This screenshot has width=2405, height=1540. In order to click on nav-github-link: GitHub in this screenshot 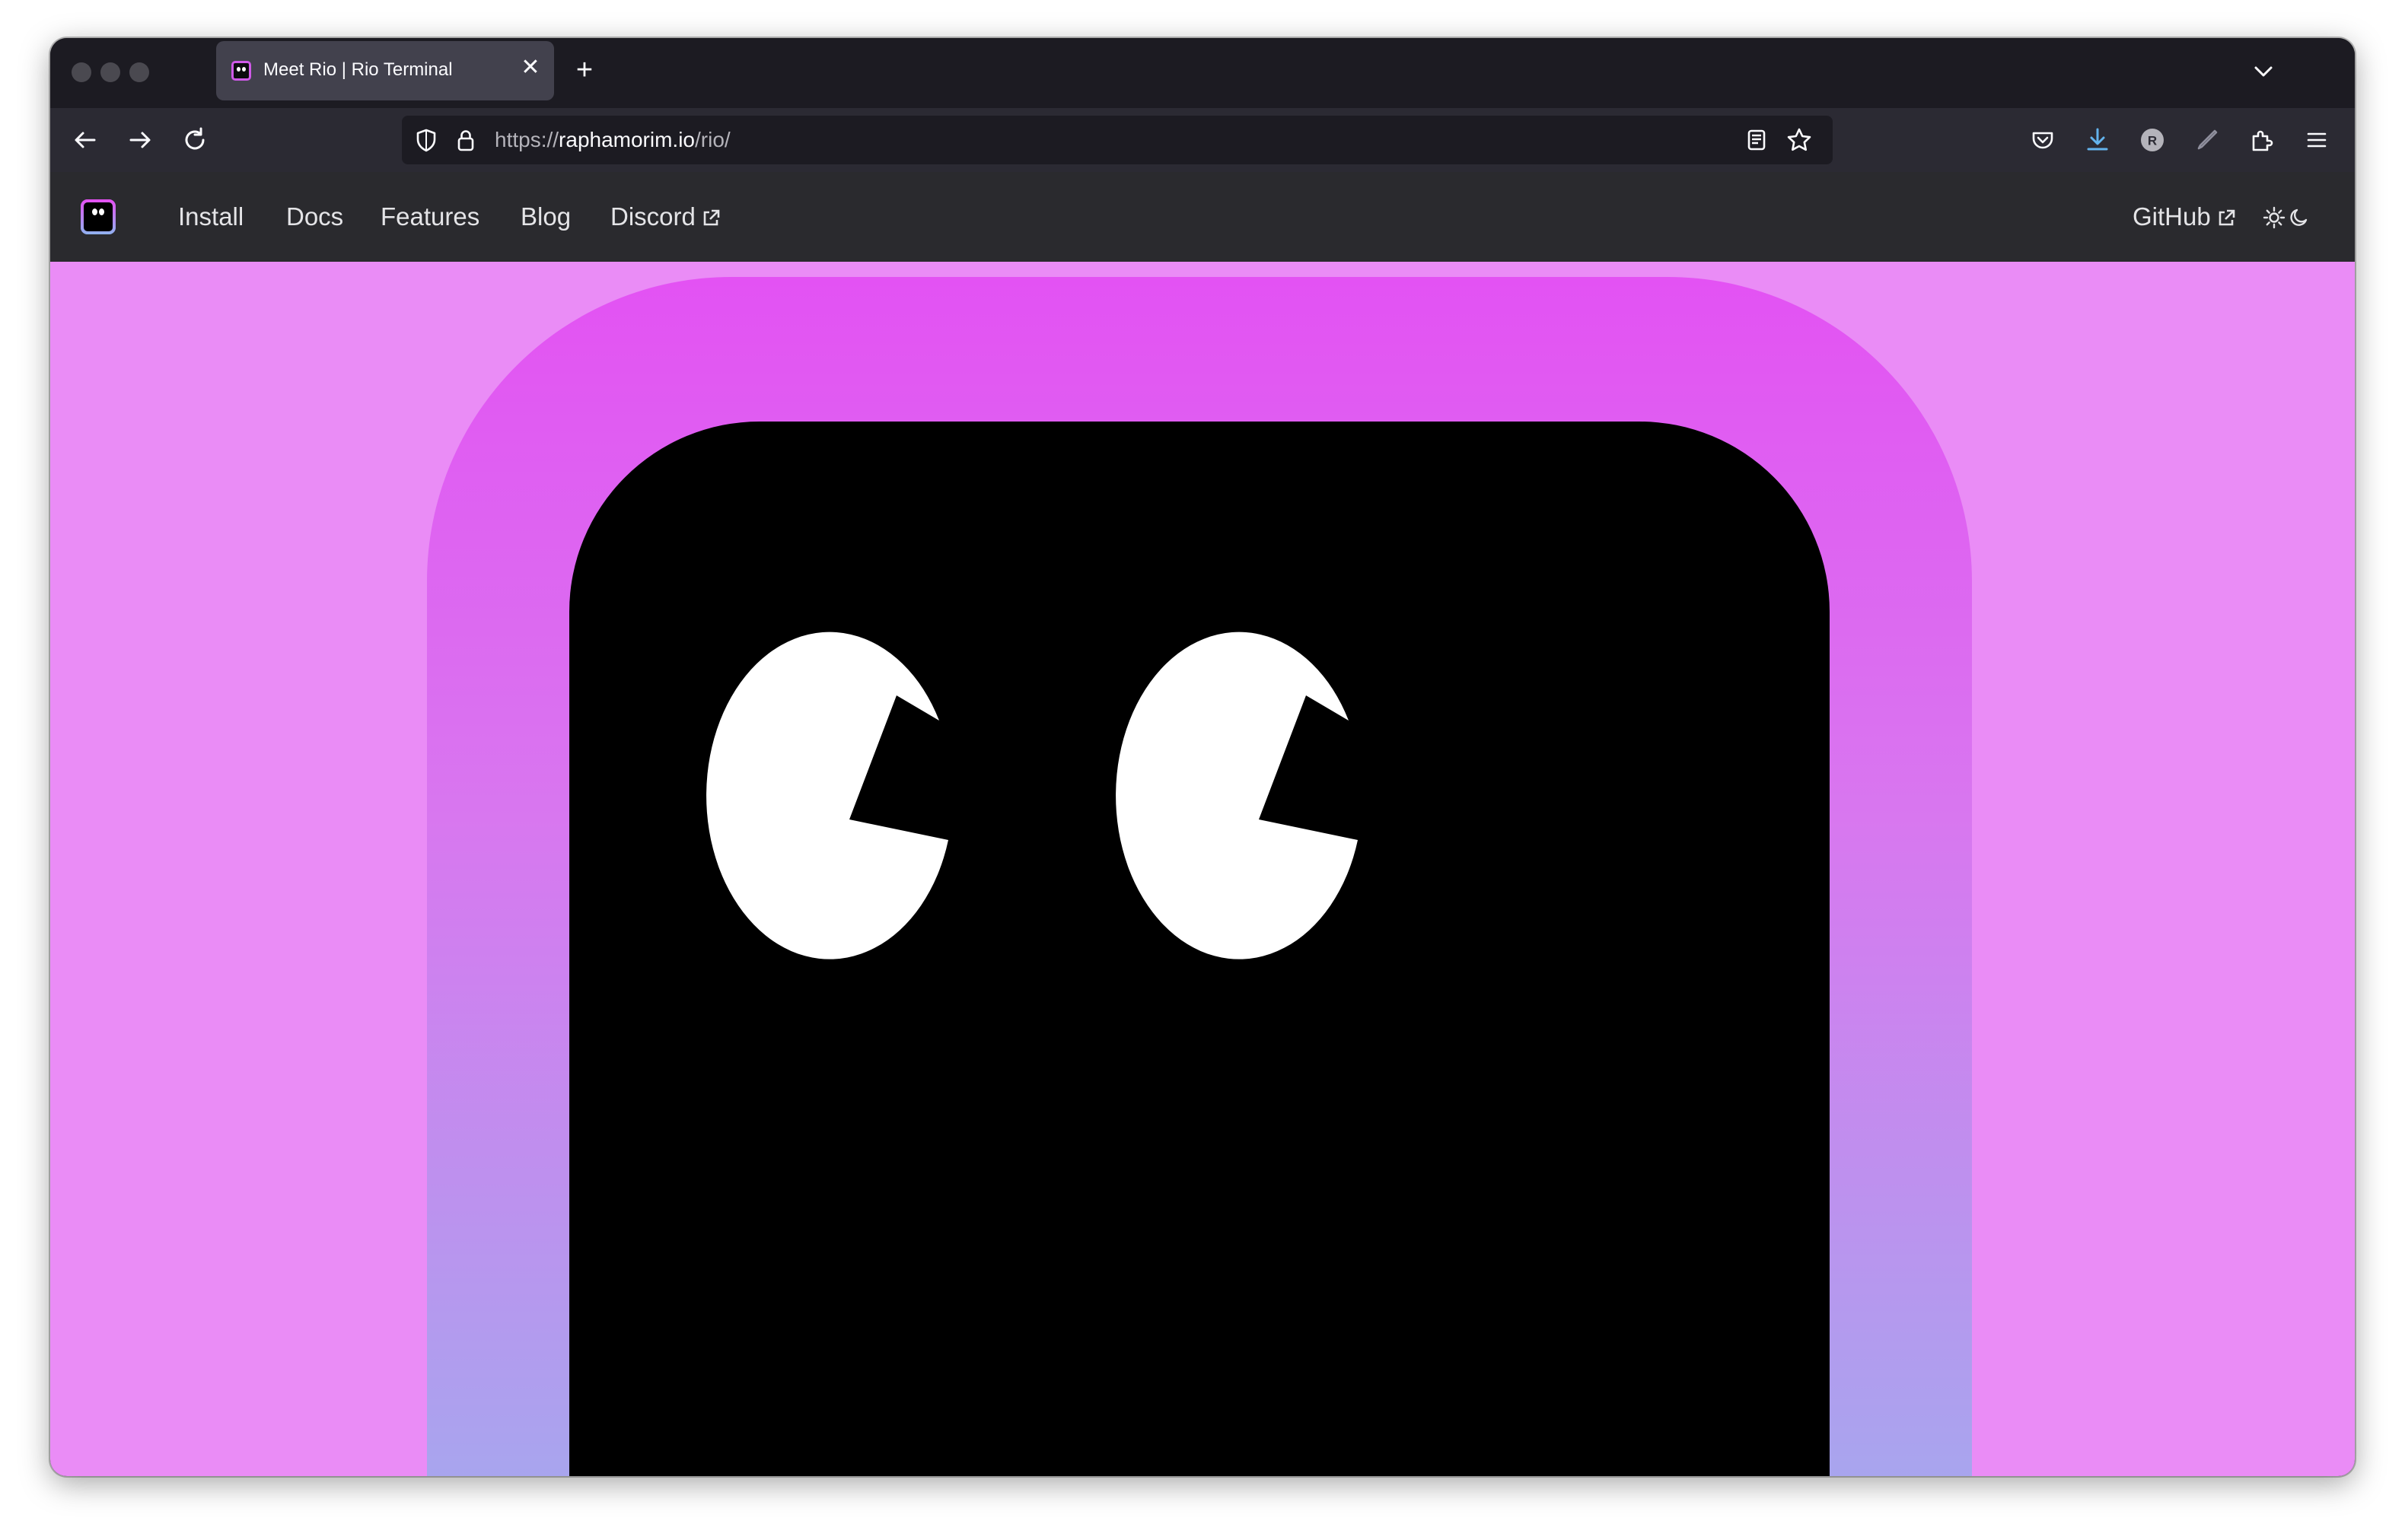, I will do `click(2185, 217)`.